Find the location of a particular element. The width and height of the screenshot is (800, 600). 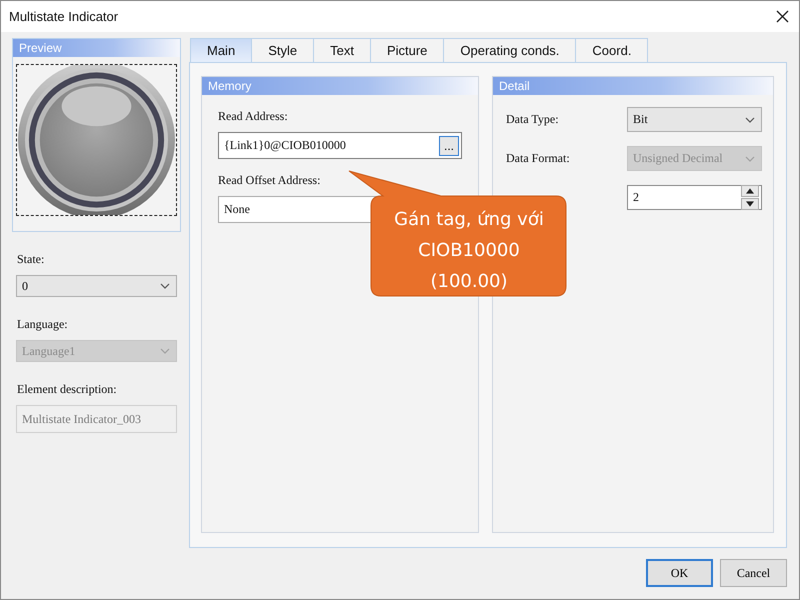

tab: Coord. is located at coordinates (611, 50).